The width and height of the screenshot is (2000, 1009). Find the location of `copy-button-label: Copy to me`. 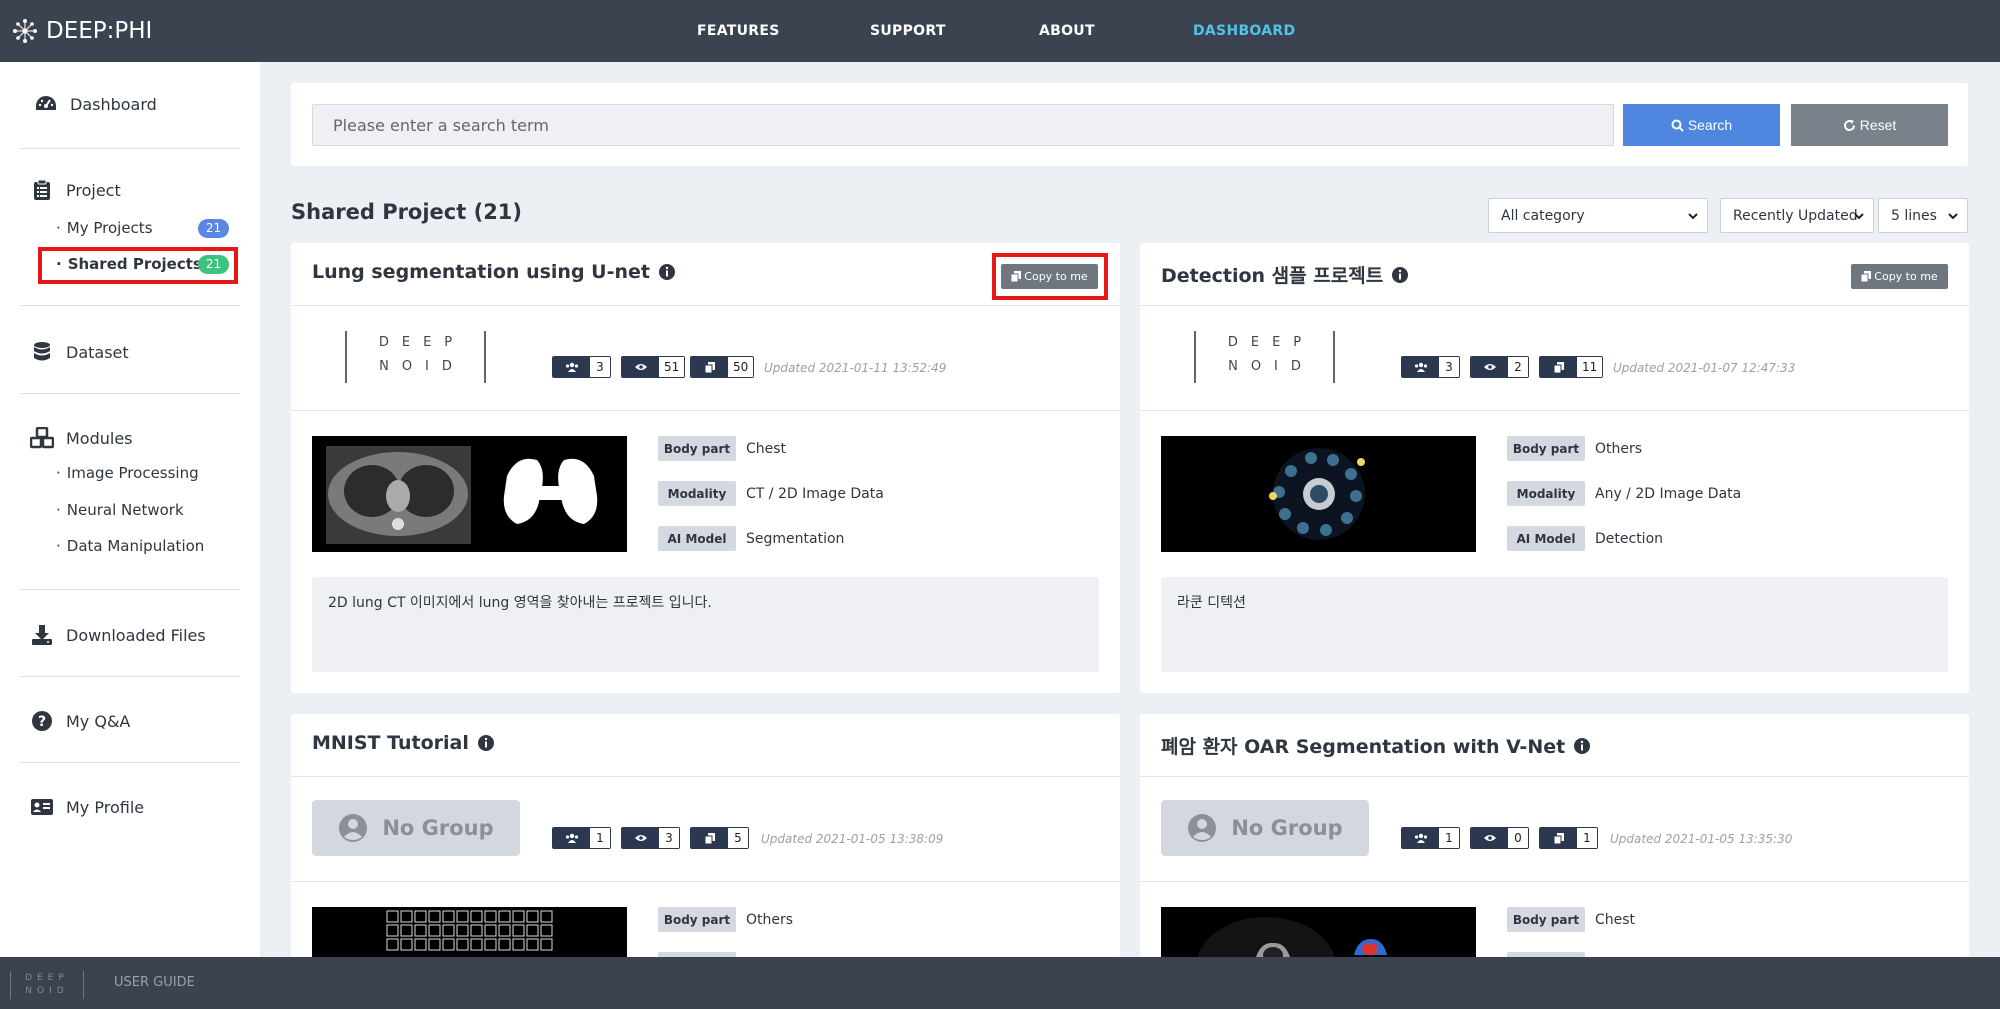

copy-button-label: Copy to me is located at coordinates (1906, 276).